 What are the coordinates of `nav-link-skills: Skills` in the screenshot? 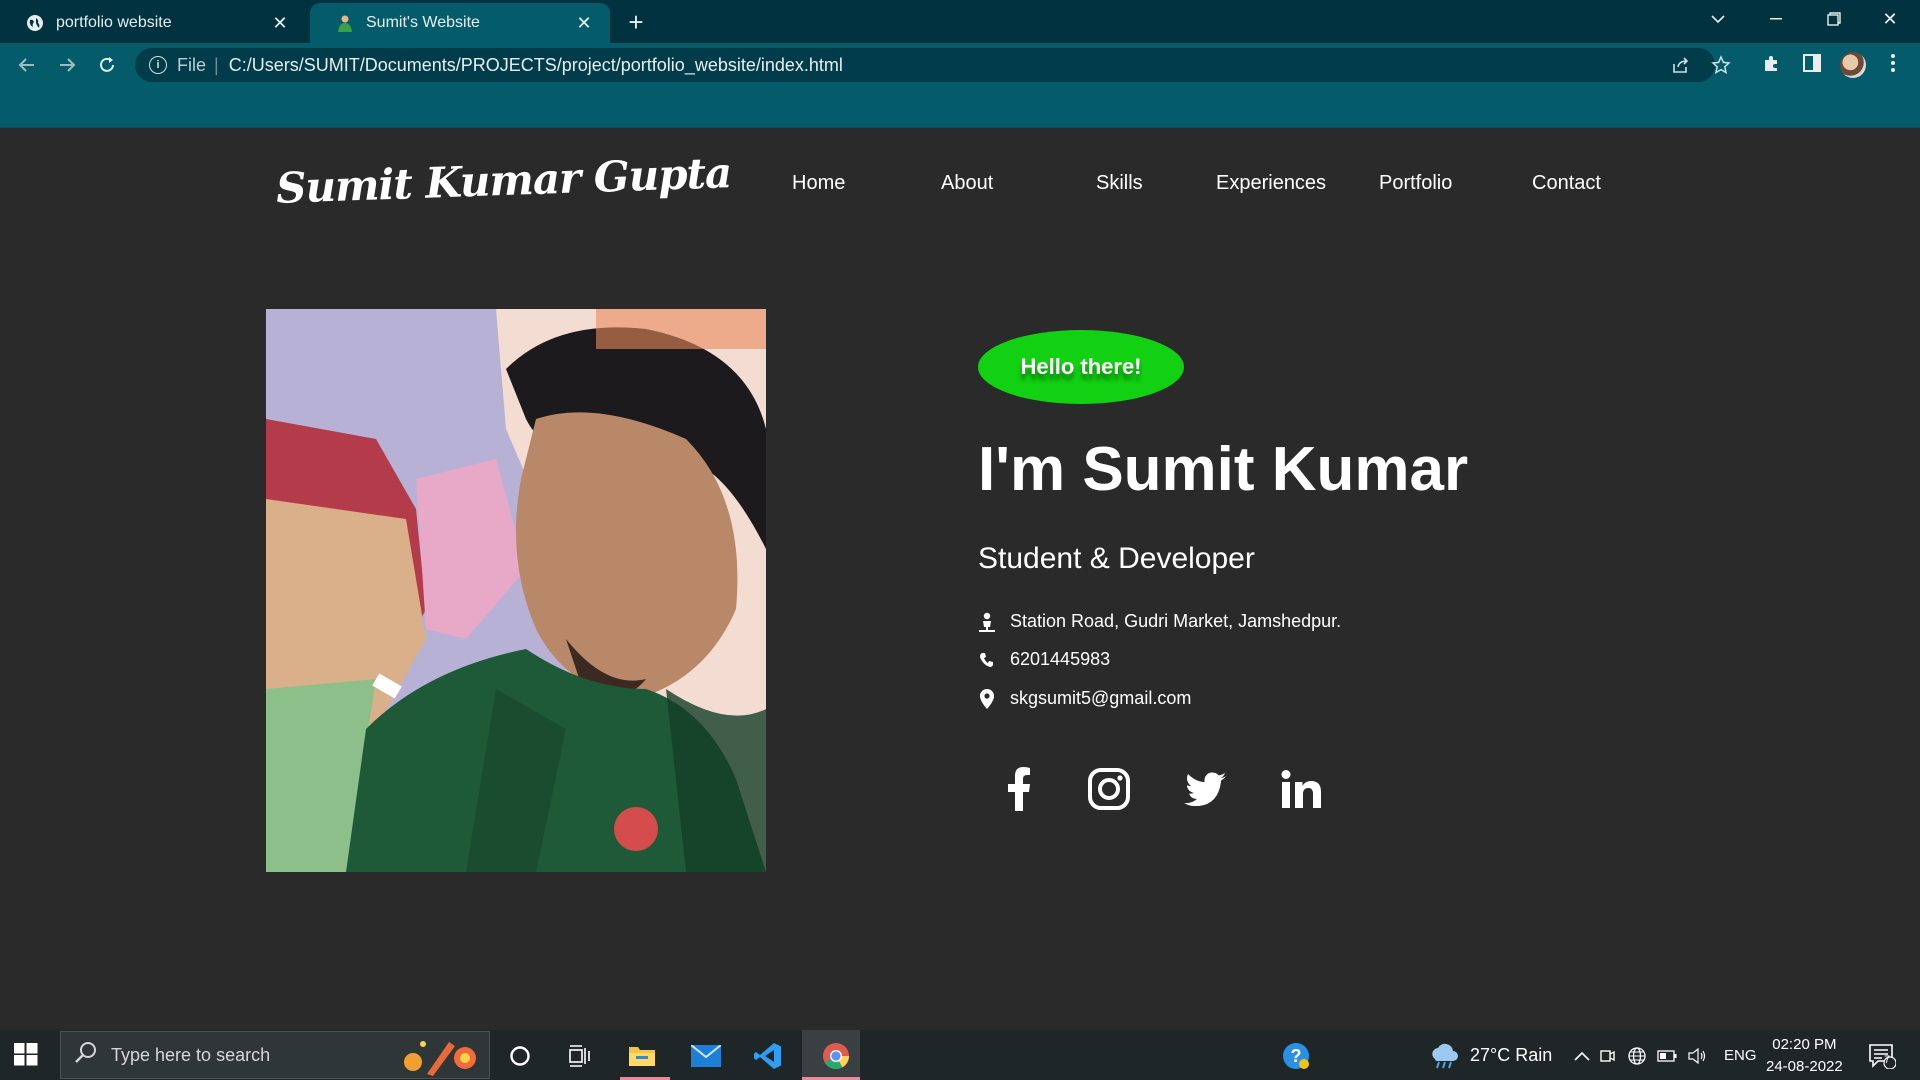 It's located at (1119, 183).